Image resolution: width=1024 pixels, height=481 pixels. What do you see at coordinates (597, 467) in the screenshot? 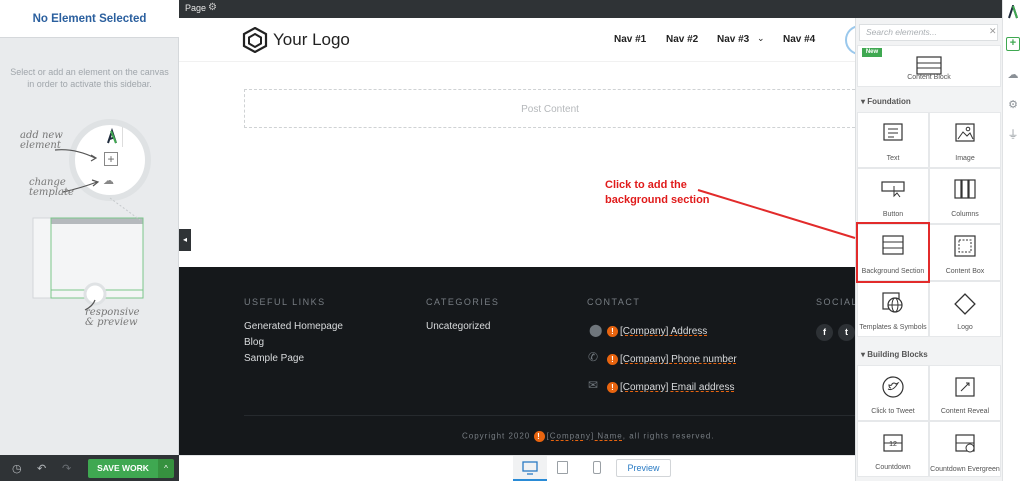
I see `mobile-view-icon` at bounding box center [597, 467].